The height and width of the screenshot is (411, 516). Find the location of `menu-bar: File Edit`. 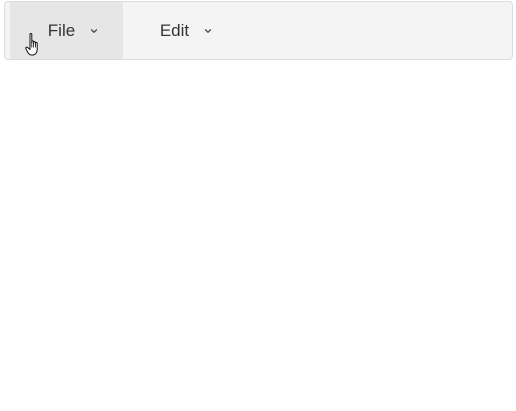

menu-bar: File Edit is located at coordinates (258, 30).